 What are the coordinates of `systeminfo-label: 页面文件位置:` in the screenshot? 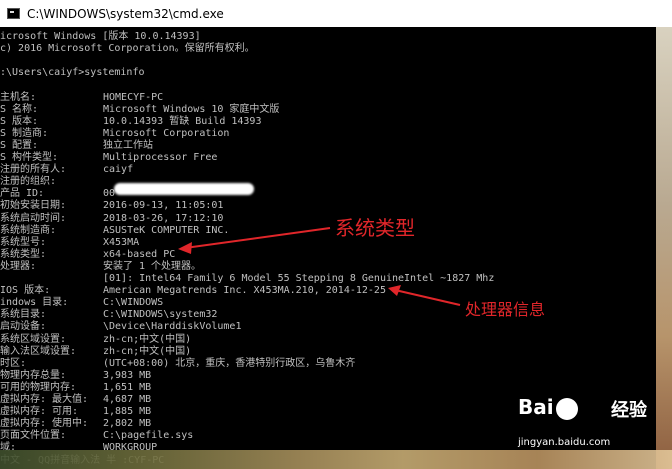 It's located at (33, 436).